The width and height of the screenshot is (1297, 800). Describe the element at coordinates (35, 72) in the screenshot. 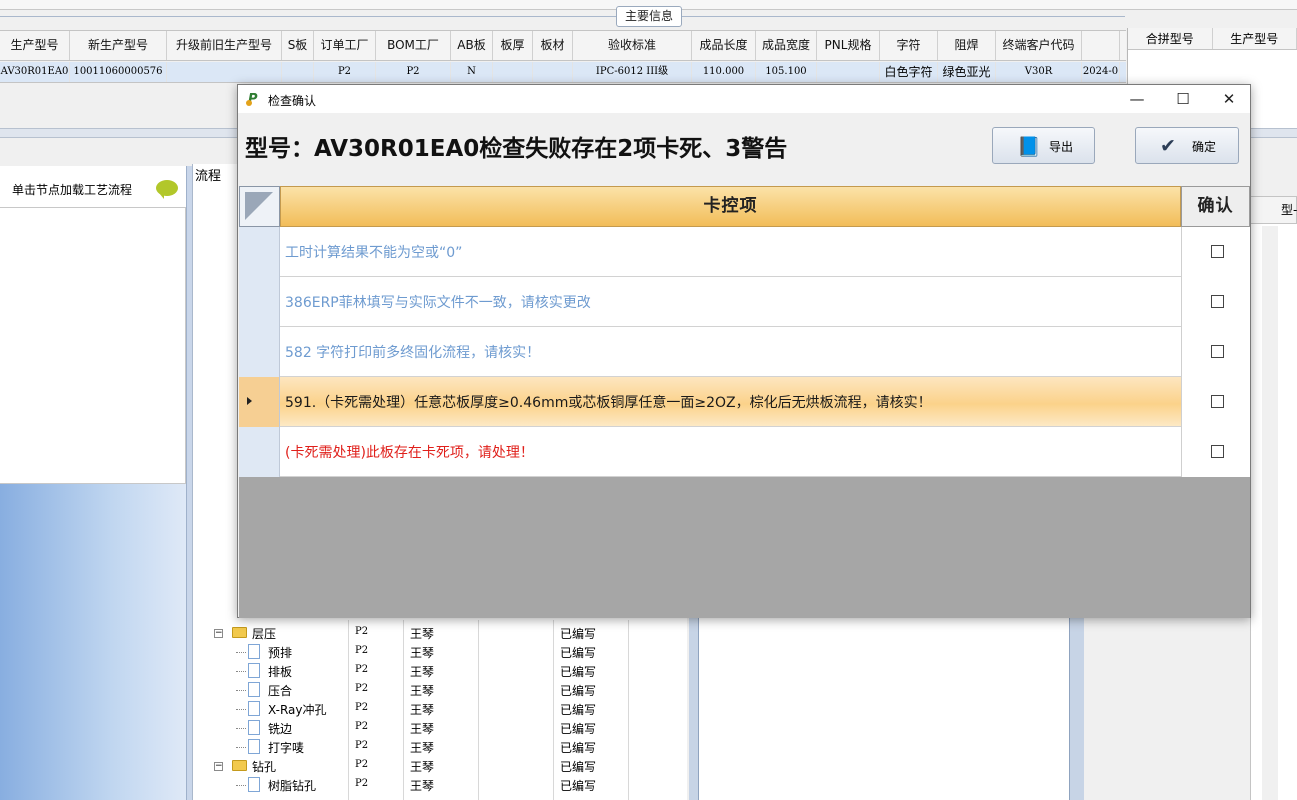

I see `cell: AV30R01EA0` at that location.